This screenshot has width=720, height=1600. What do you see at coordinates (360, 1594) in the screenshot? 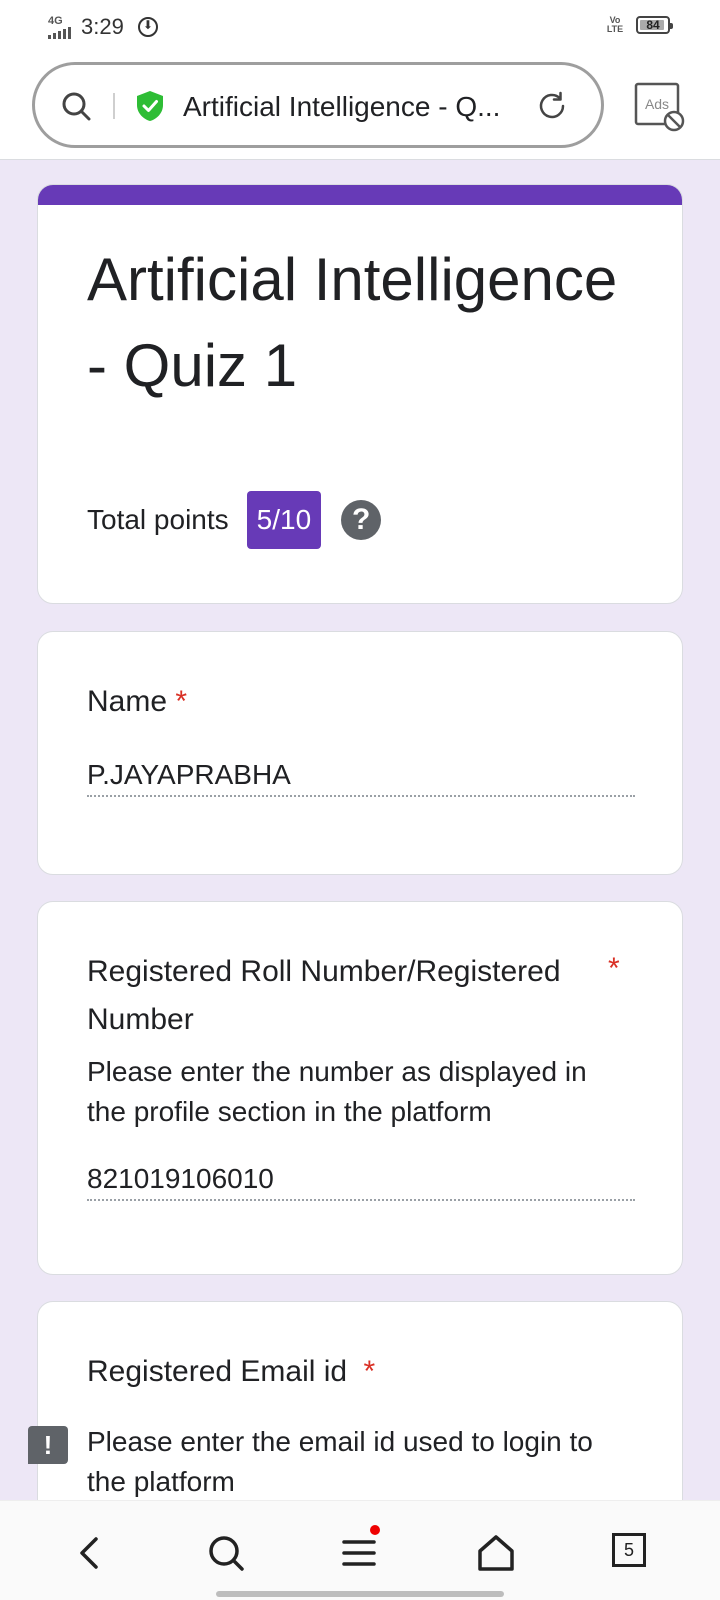
I see `gesture-home-indicator` at bounding box center [360, 1594].